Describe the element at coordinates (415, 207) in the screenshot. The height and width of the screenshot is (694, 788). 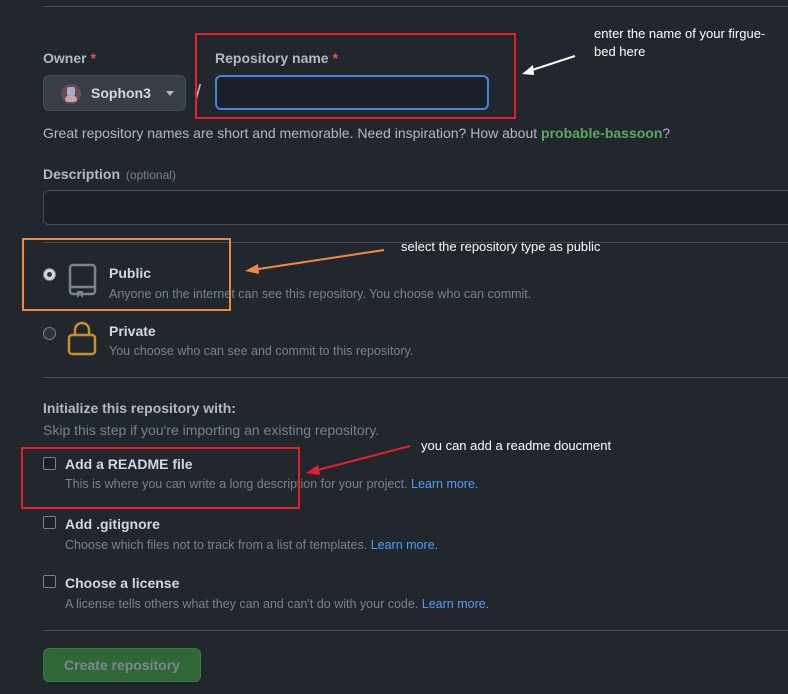
I see `description-input` at that location.